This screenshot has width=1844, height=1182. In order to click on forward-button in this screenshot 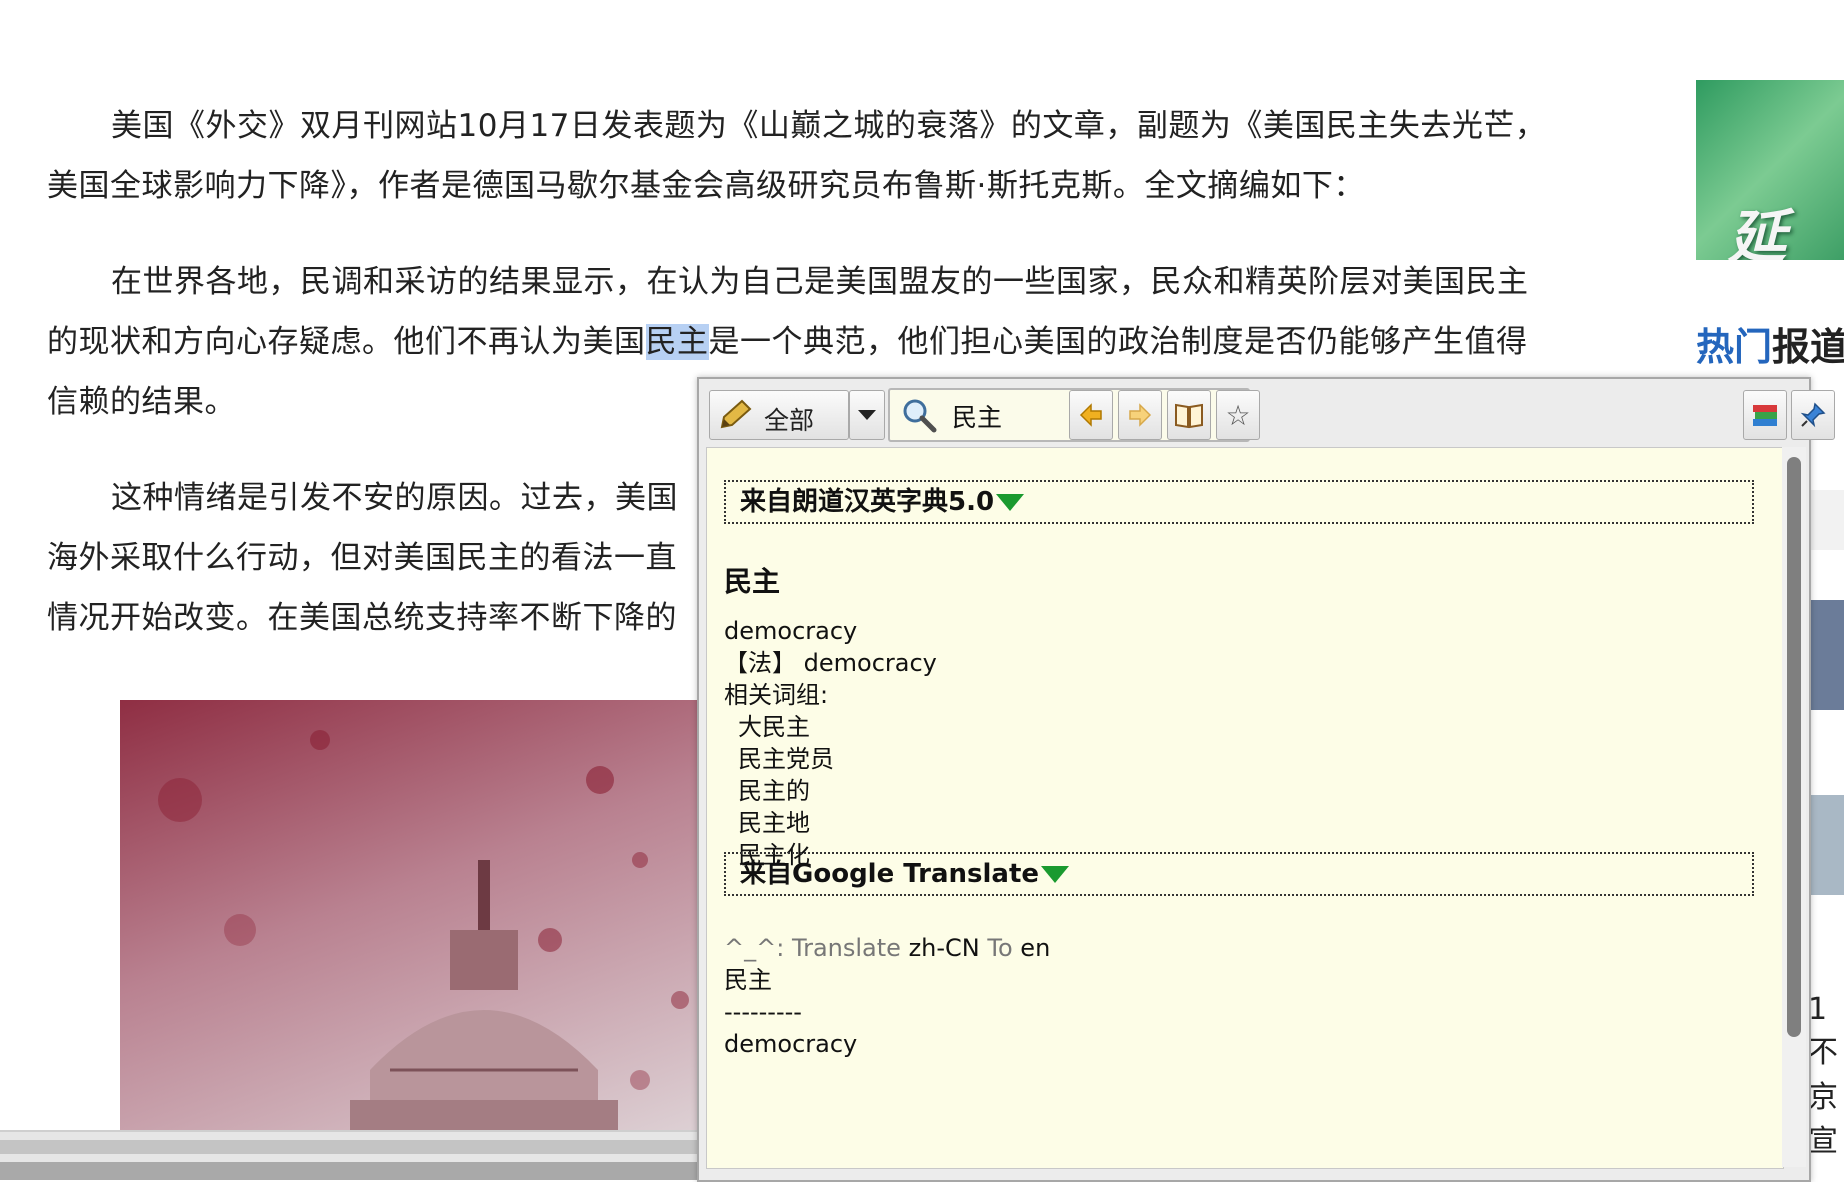, I will do `click(1140, 415)`.